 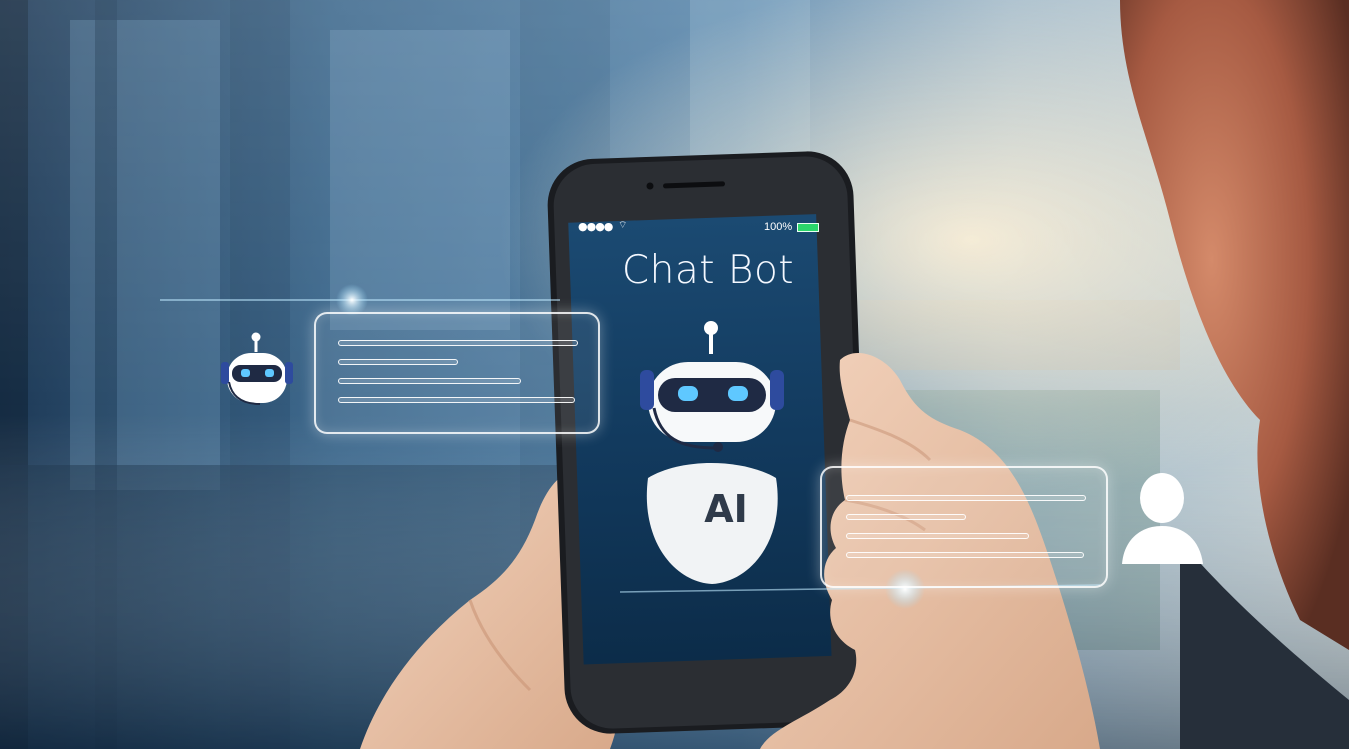 I want to click on bot-message-bubble, so click(x=457, y=373).